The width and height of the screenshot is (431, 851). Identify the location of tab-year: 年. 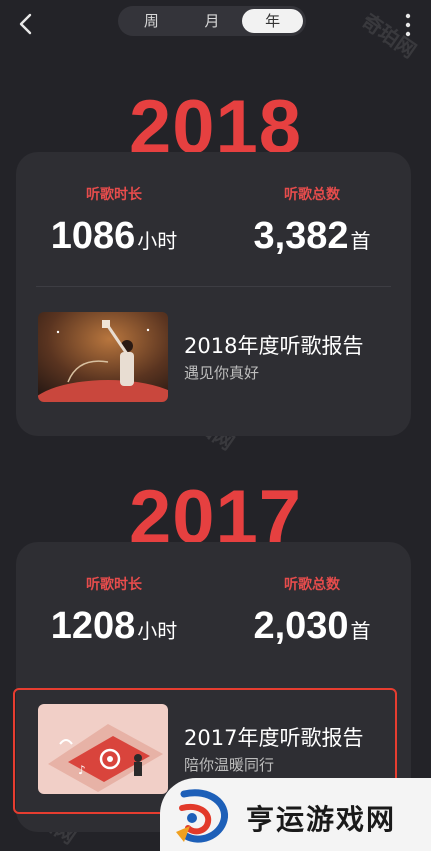
(273, 21).